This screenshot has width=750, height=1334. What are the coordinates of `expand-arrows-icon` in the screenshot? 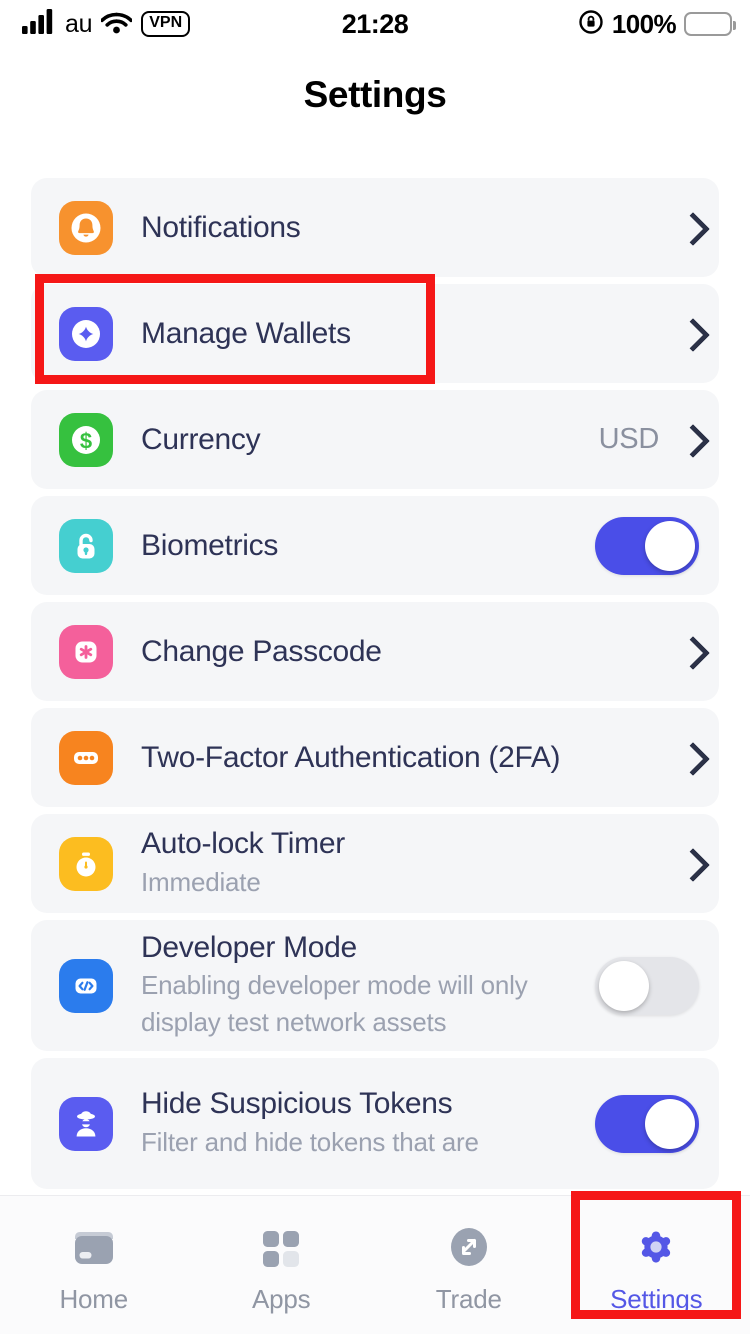 It's located at (469, 1247).